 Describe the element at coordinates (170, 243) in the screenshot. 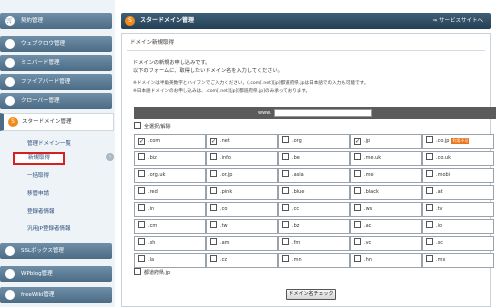

I see `tld-option: .sh` at that location.